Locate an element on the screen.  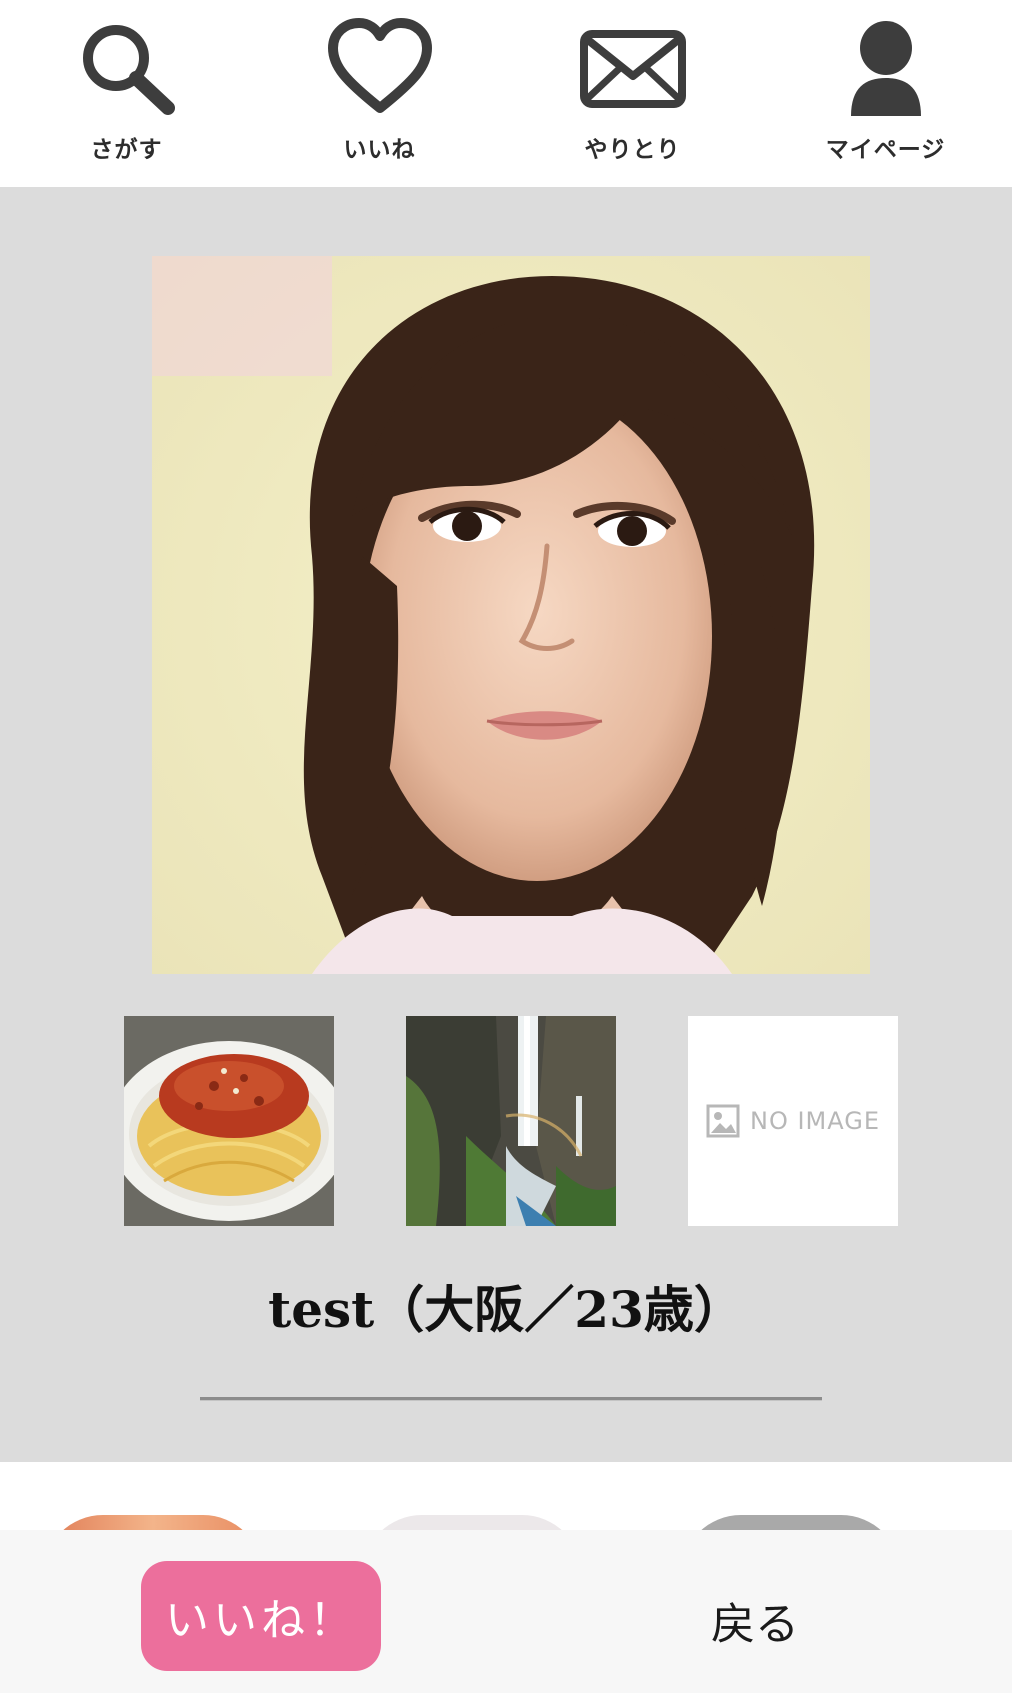
user-icon is located at coordinates (886, 68).